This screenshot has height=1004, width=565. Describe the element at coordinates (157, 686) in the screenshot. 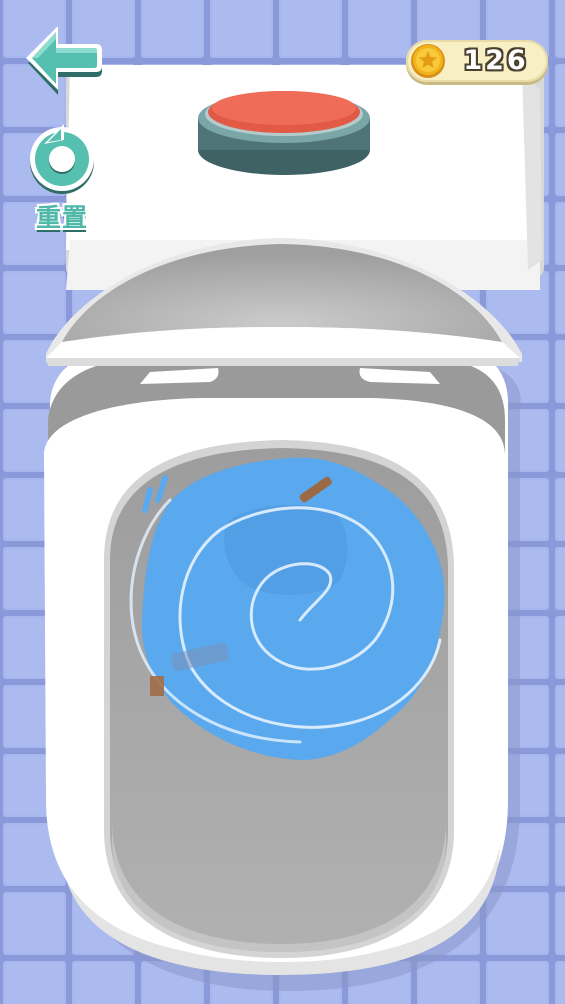

I see `dirt-piece` at that location.